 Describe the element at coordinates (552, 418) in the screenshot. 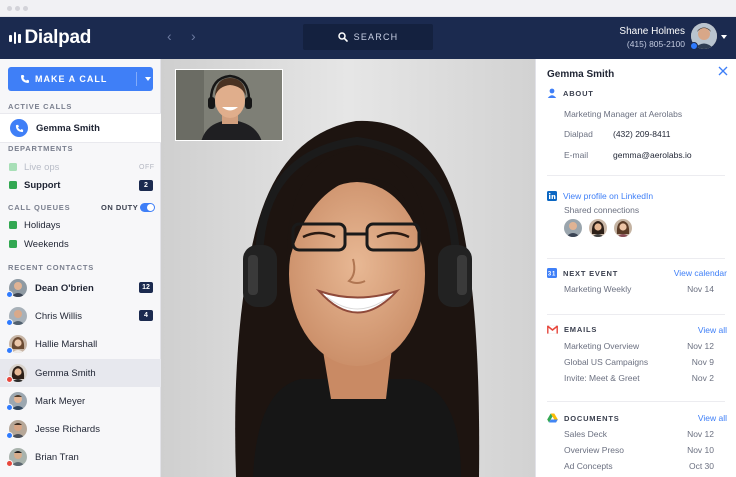

I see `google-drive-icon` at that location.